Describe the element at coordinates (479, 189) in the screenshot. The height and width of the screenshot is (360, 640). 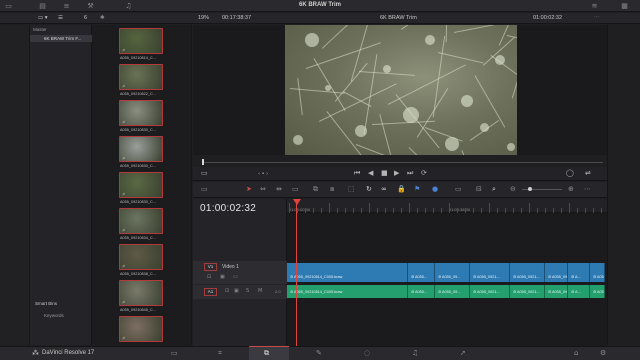
I see `zoom-detail-icon: ⊟` at that location.